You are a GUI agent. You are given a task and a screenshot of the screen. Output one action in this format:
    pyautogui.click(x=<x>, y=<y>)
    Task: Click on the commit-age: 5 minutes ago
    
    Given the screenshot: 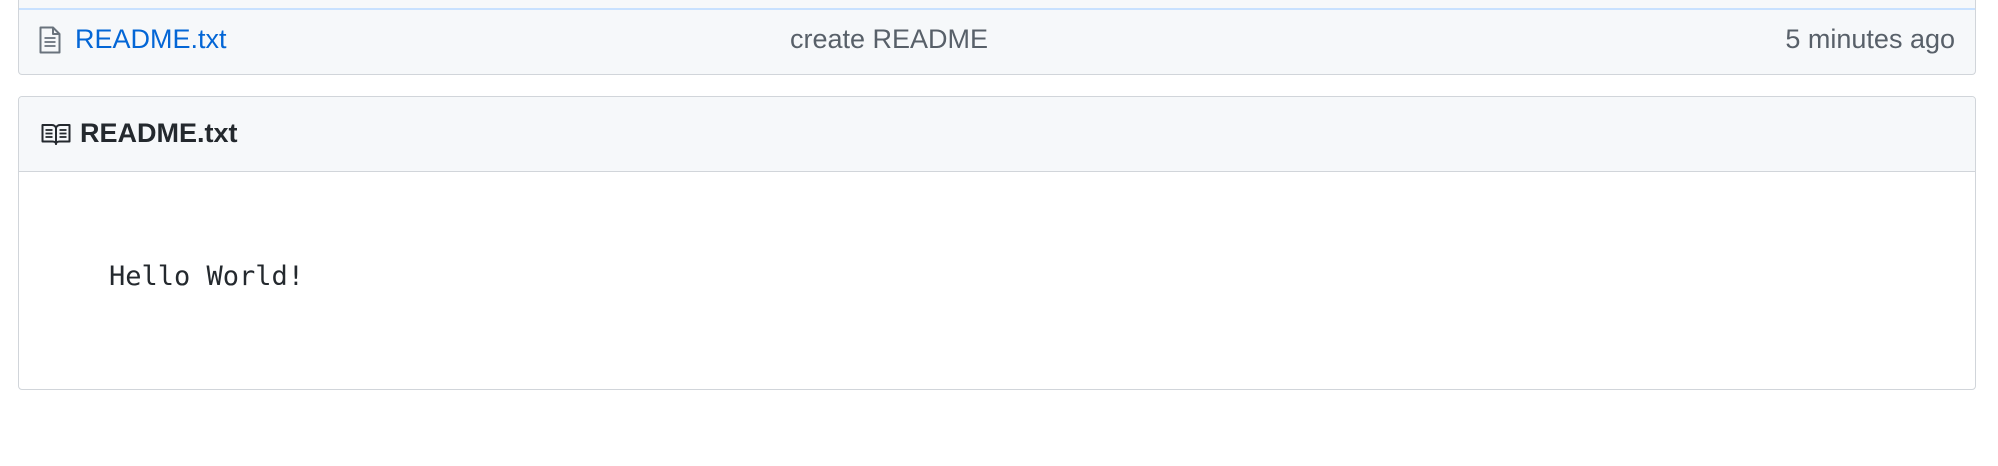 What is the action you would take?
    pyautogui.click(x=1870, y=39)
    